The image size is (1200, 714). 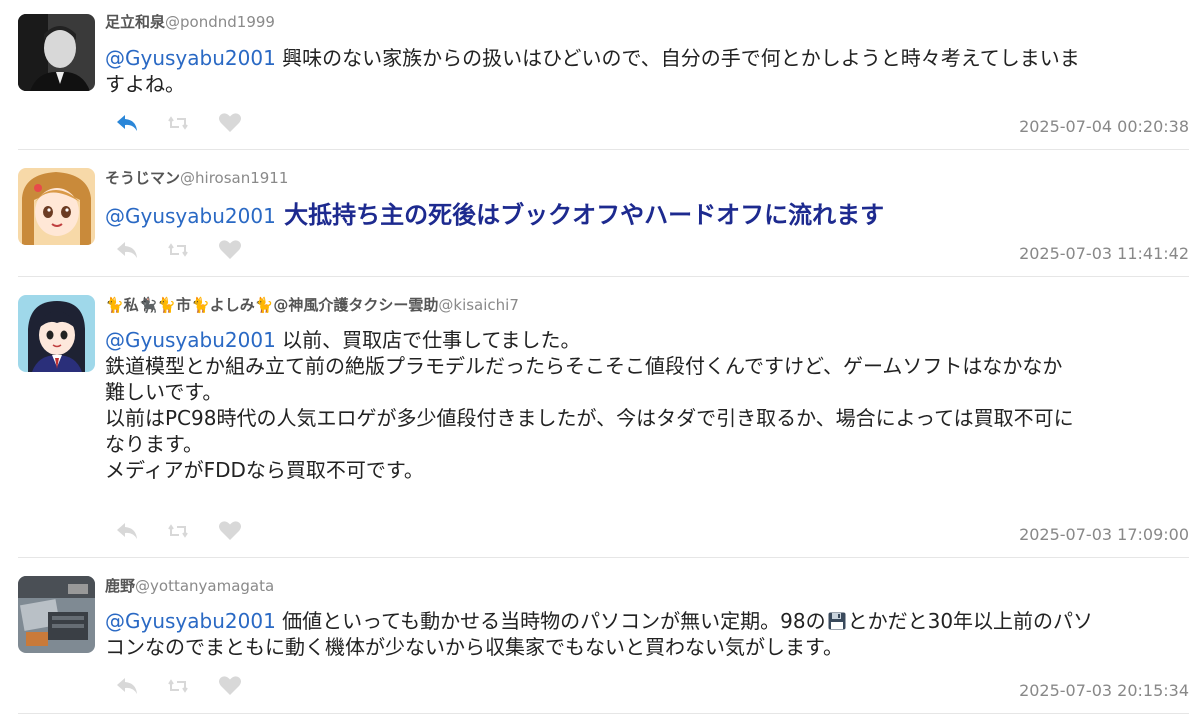 What do you see at coordinates (554, 621) in the screenshot?
I see `tweet-text-segment: 価値といっても動かせる当時物のパソコンが無い定期。98の` at bounding box center [554, 621].